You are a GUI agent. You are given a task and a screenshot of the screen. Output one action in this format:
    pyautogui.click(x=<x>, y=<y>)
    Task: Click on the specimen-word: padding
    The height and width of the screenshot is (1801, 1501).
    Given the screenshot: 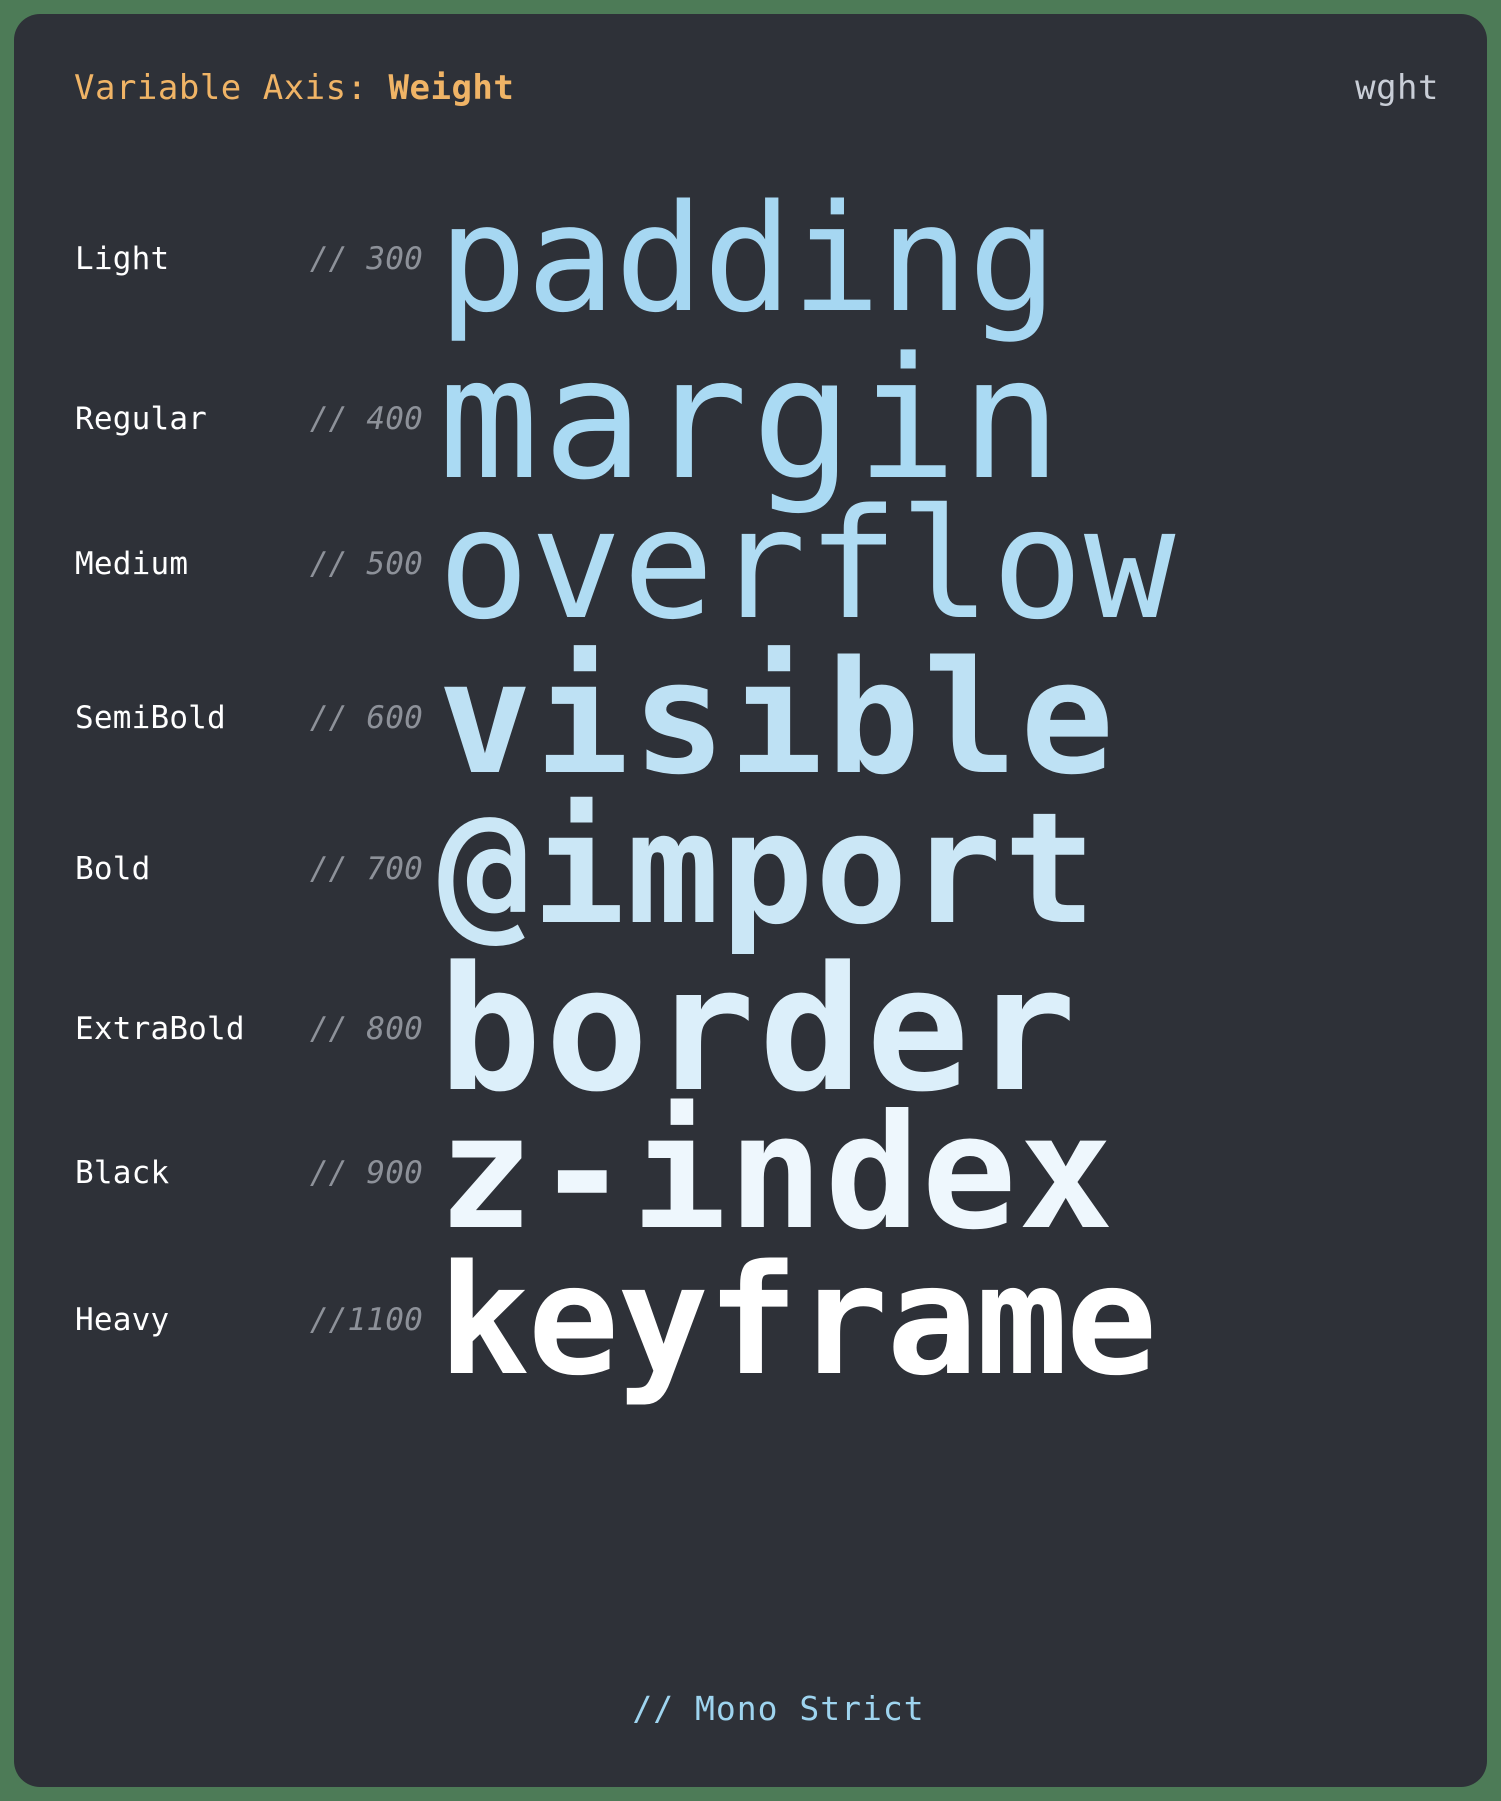 What is the action you would take?
    pyautogui.click(x=747, y=259)
    